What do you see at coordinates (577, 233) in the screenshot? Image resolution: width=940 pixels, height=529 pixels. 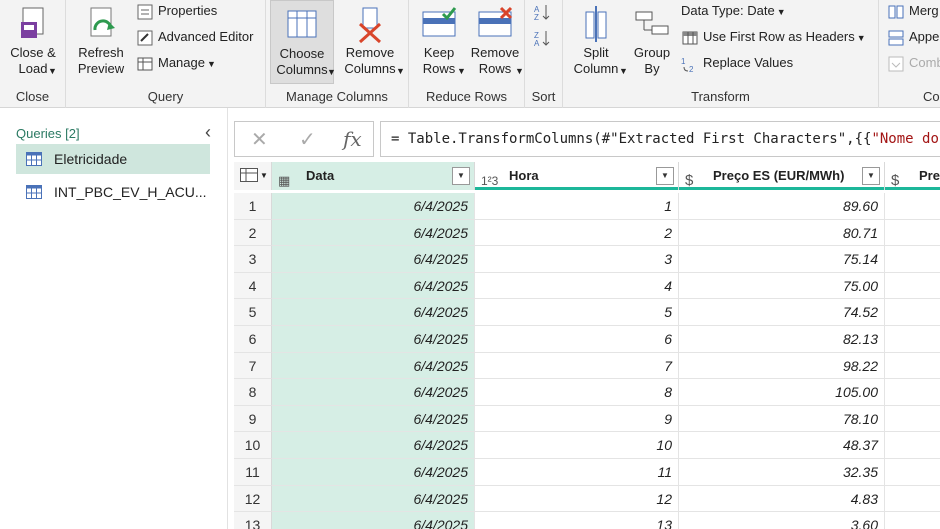 I see `cell-hora: 2` at bounding box center [577, 233].